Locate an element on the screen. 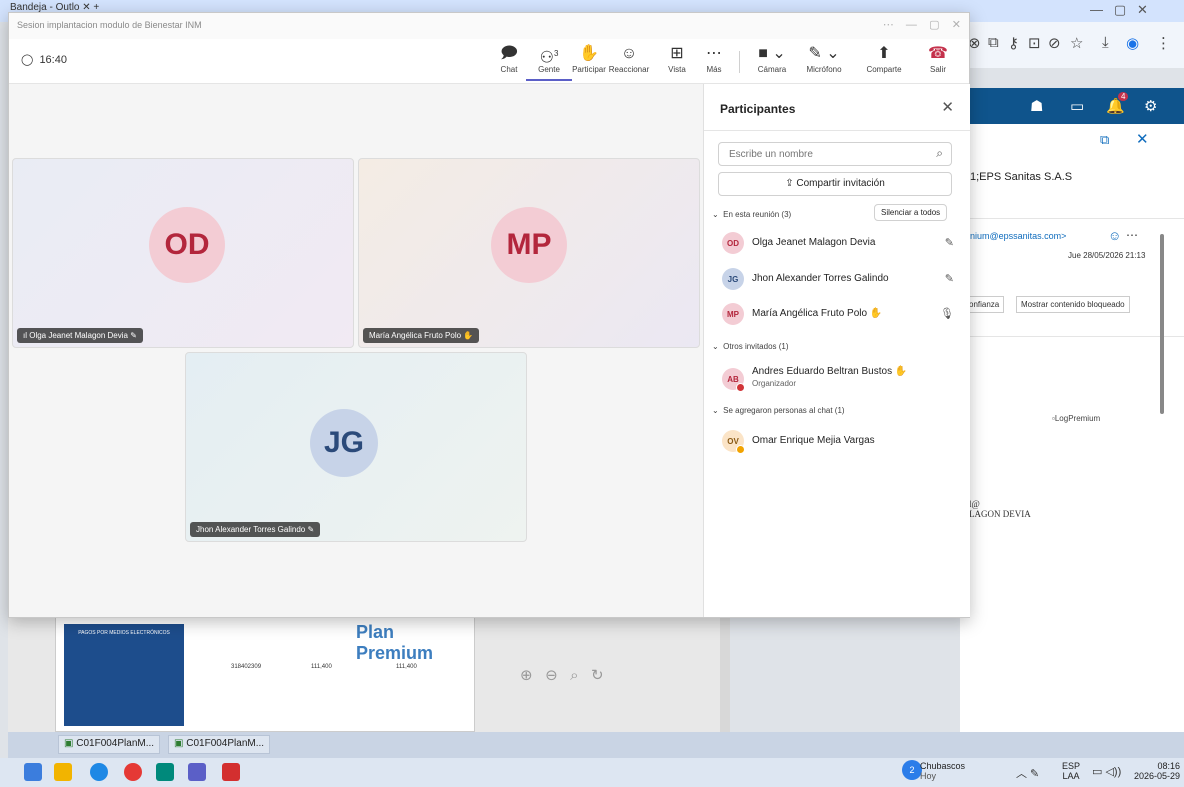  share-icon: ⇪ is located at coordinates (789, 183).